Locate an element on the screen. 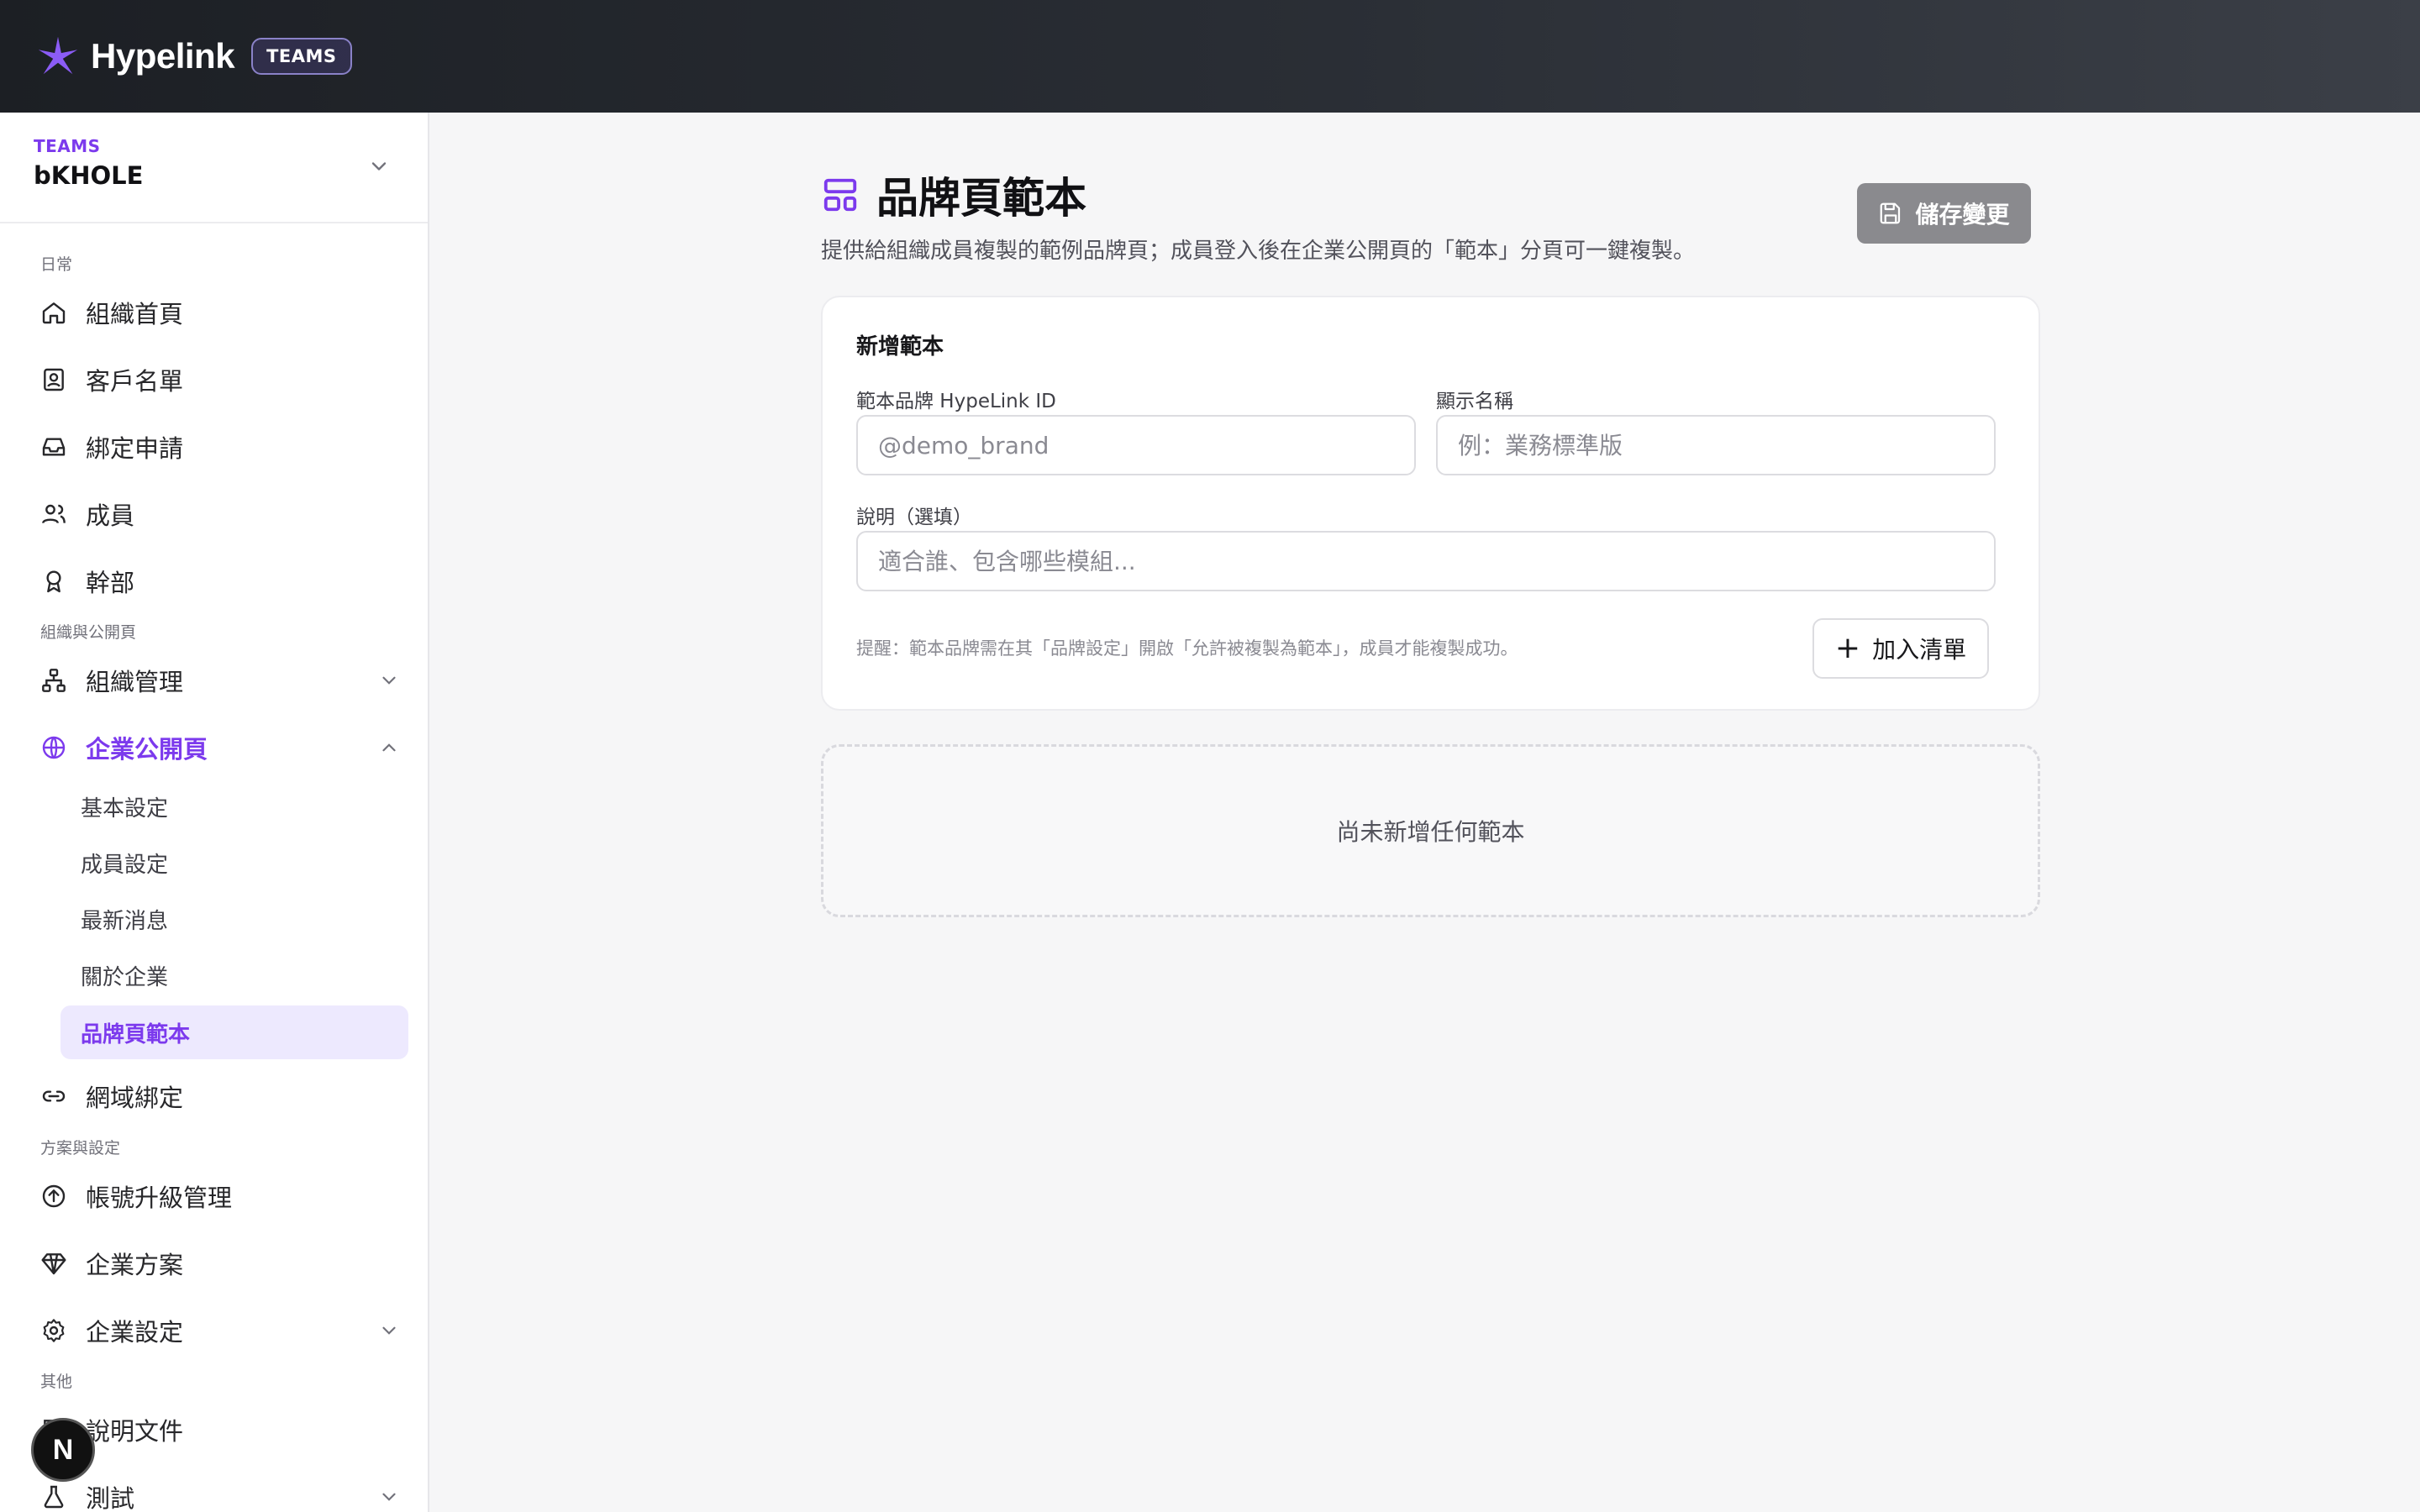 Image resolution: width=2420 pixels, height=1512 pixels. sidebar-item-label: 組織首頁 is located at coordinates (135, 314).